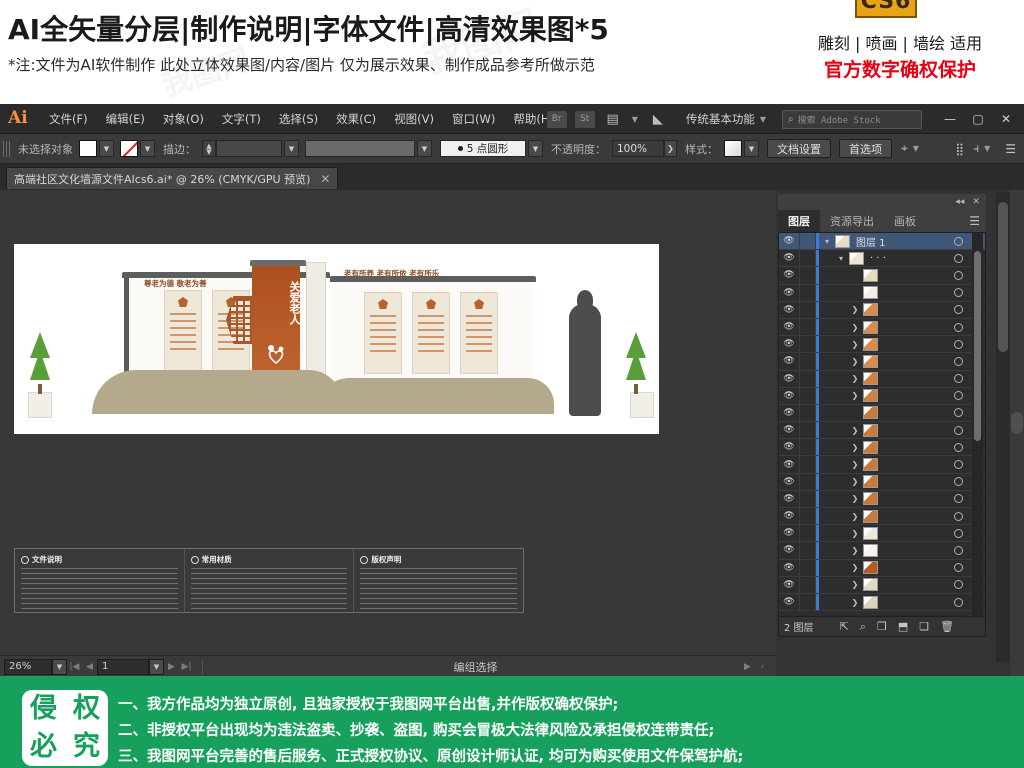  I want to click on distribute-icon: ⫞, so click(976, 148).